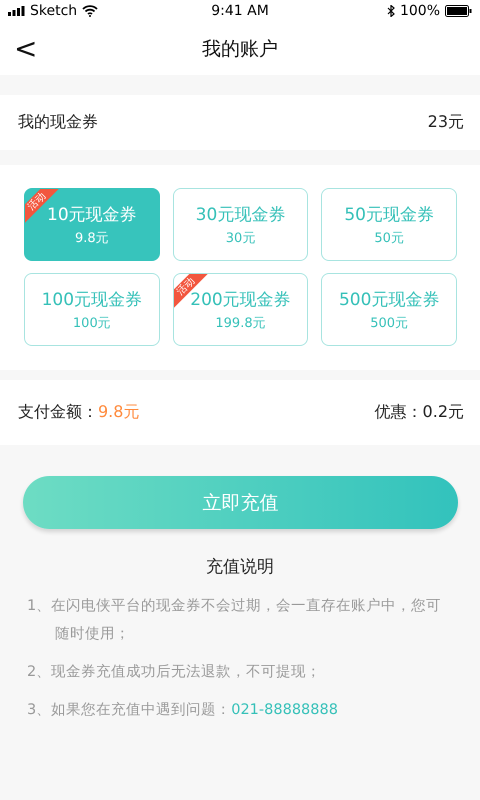 Image resolution: width=480 pixels, height=800 pixels. I want to click on discount-label: 优惠：, so click(398, 412).